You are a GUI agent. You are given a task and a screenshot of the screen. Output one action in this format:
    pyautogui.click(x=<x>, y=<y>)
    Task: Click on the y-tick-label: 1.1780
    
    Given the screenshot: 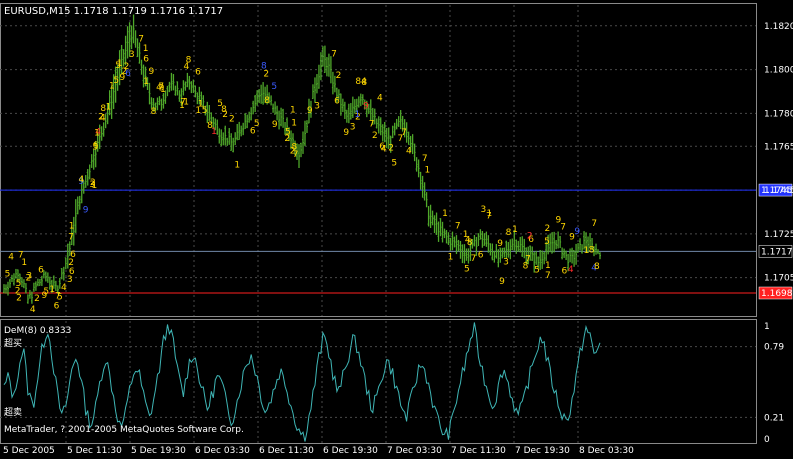 What is the action you would take?
    pyautogui.click(x=778, y=114)
    